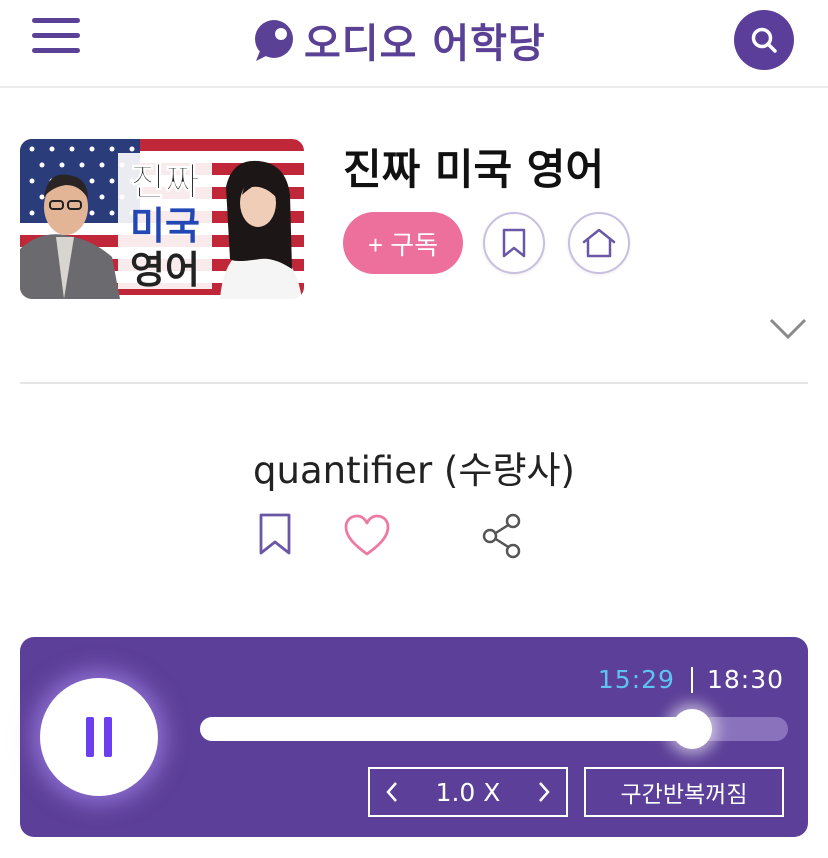 This screenshot has height=858, width=828. I want to click on chevron-down-icon, so click(788, 329).